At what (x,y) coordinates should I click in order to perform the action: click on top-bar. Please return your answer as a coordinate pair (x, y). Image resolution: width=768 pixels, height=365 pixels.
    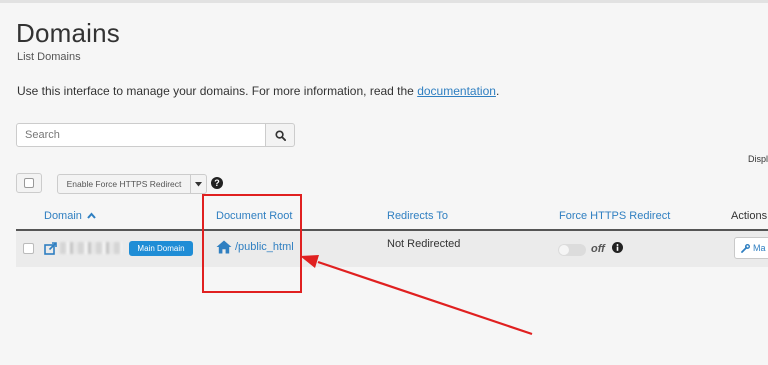
    Looking at the image, I should click on (384, 1).